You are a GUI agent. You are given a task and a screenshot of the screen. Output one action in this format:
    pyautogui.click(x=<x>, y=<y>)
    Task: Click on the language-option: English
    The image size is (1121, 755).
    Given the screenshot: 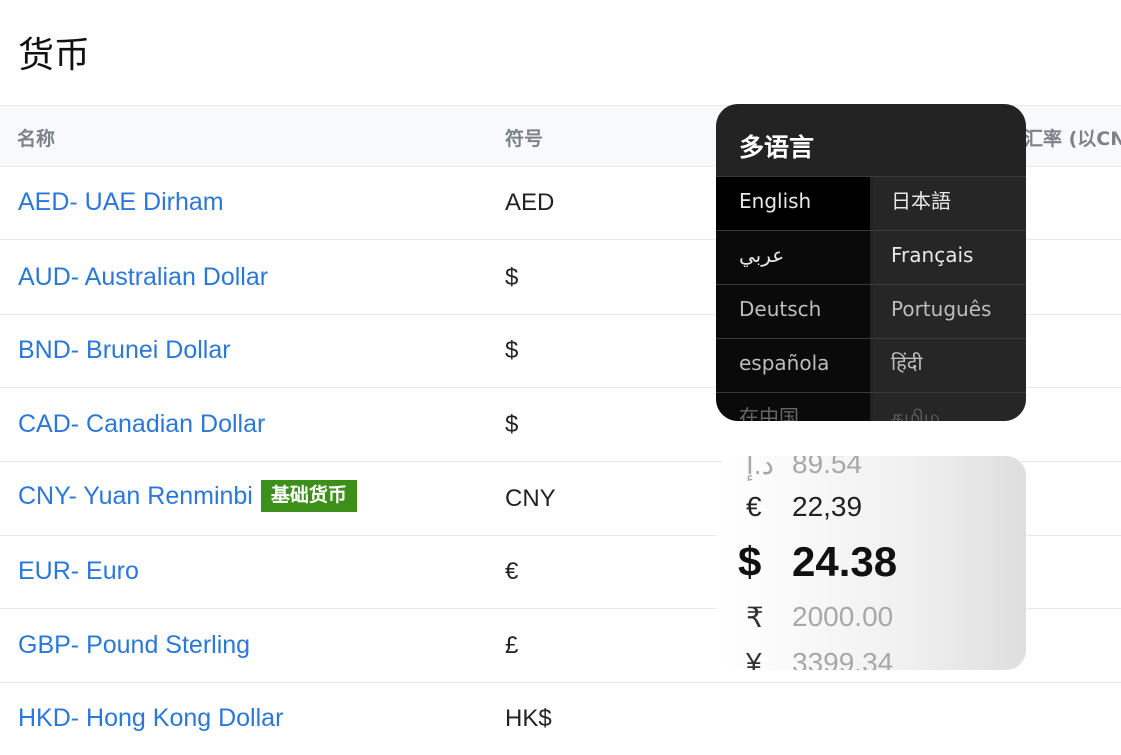 What is the action you would take?
    pyautogui.click(x=793, y=203)
    